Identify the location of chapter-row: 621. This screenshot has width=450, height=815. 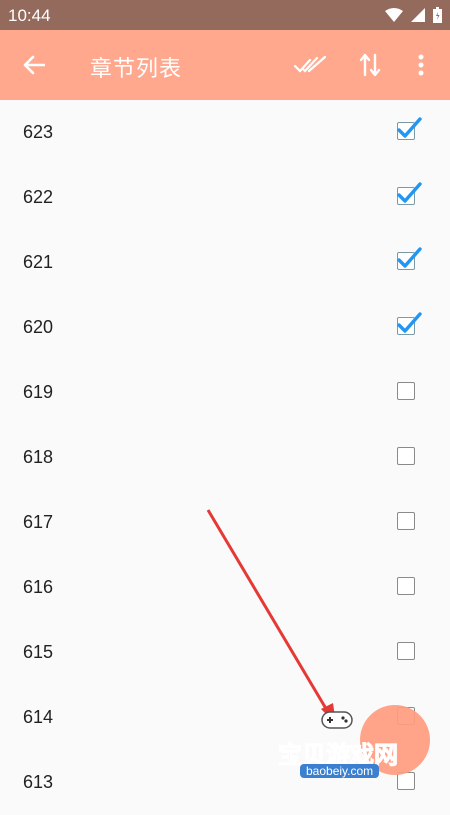
(225, 262).